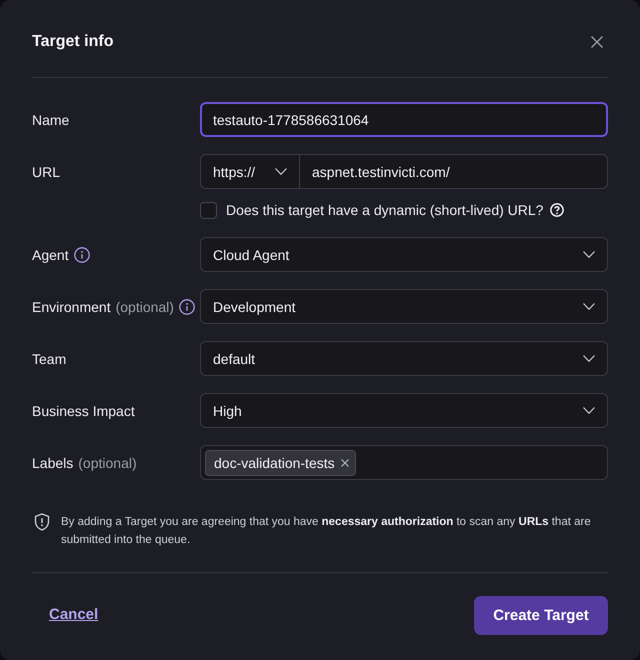 This screenshot has width=640, height=660. What do you see at coordinates (50, 254) in the screenshot?
I see `field-label: Agent` at bounding box center [50, 254].